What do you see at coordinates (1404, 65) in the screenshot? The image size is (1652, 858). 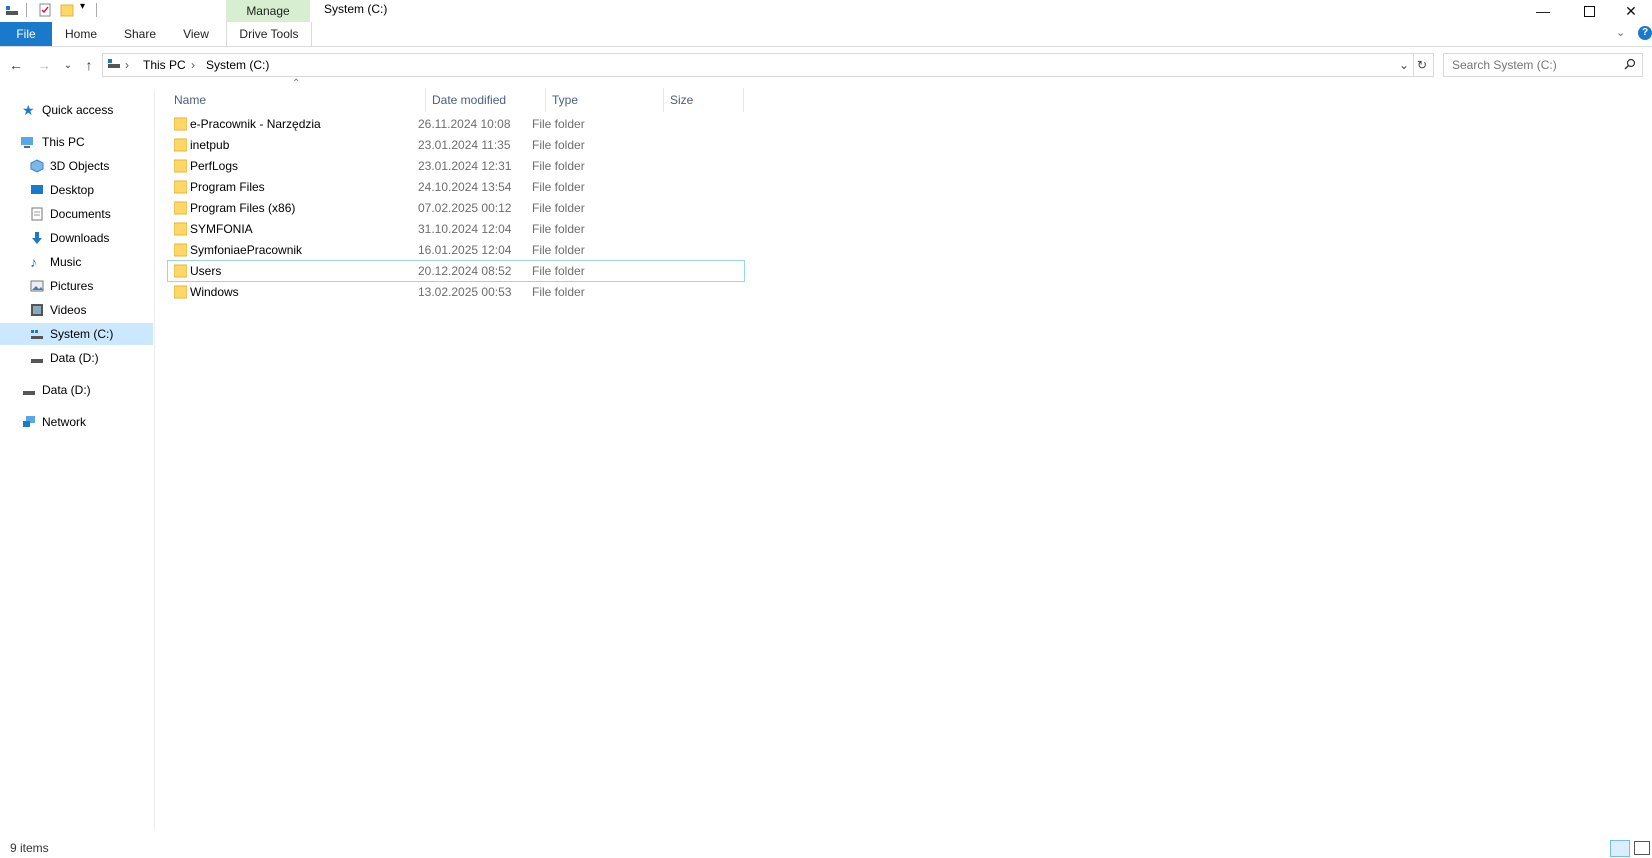 I see `address-dropdown-icon: ⌄` at bounding box center [1404, 65].